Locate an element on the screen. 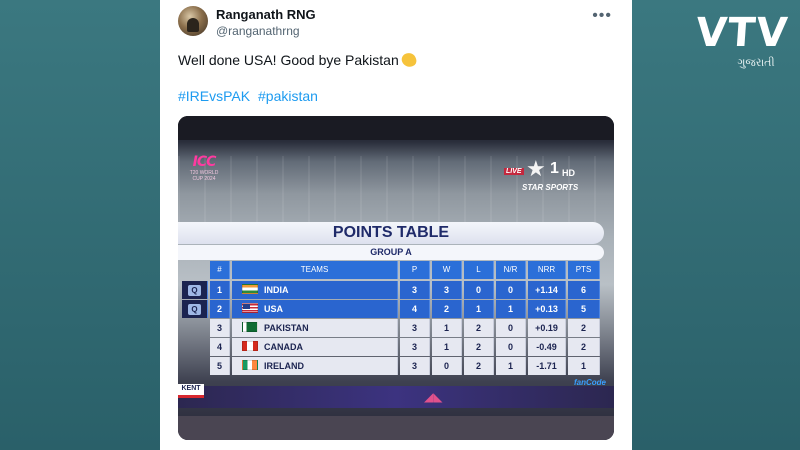 This screenshot has height=450, width=800. vtv-logo-text: VTV is located at coordinates (742, 33).